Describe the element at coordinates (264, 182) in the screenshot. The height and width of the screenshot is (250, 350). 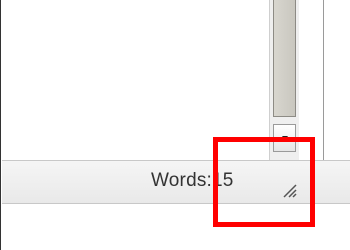
I see `highlight-annotation` at that location.